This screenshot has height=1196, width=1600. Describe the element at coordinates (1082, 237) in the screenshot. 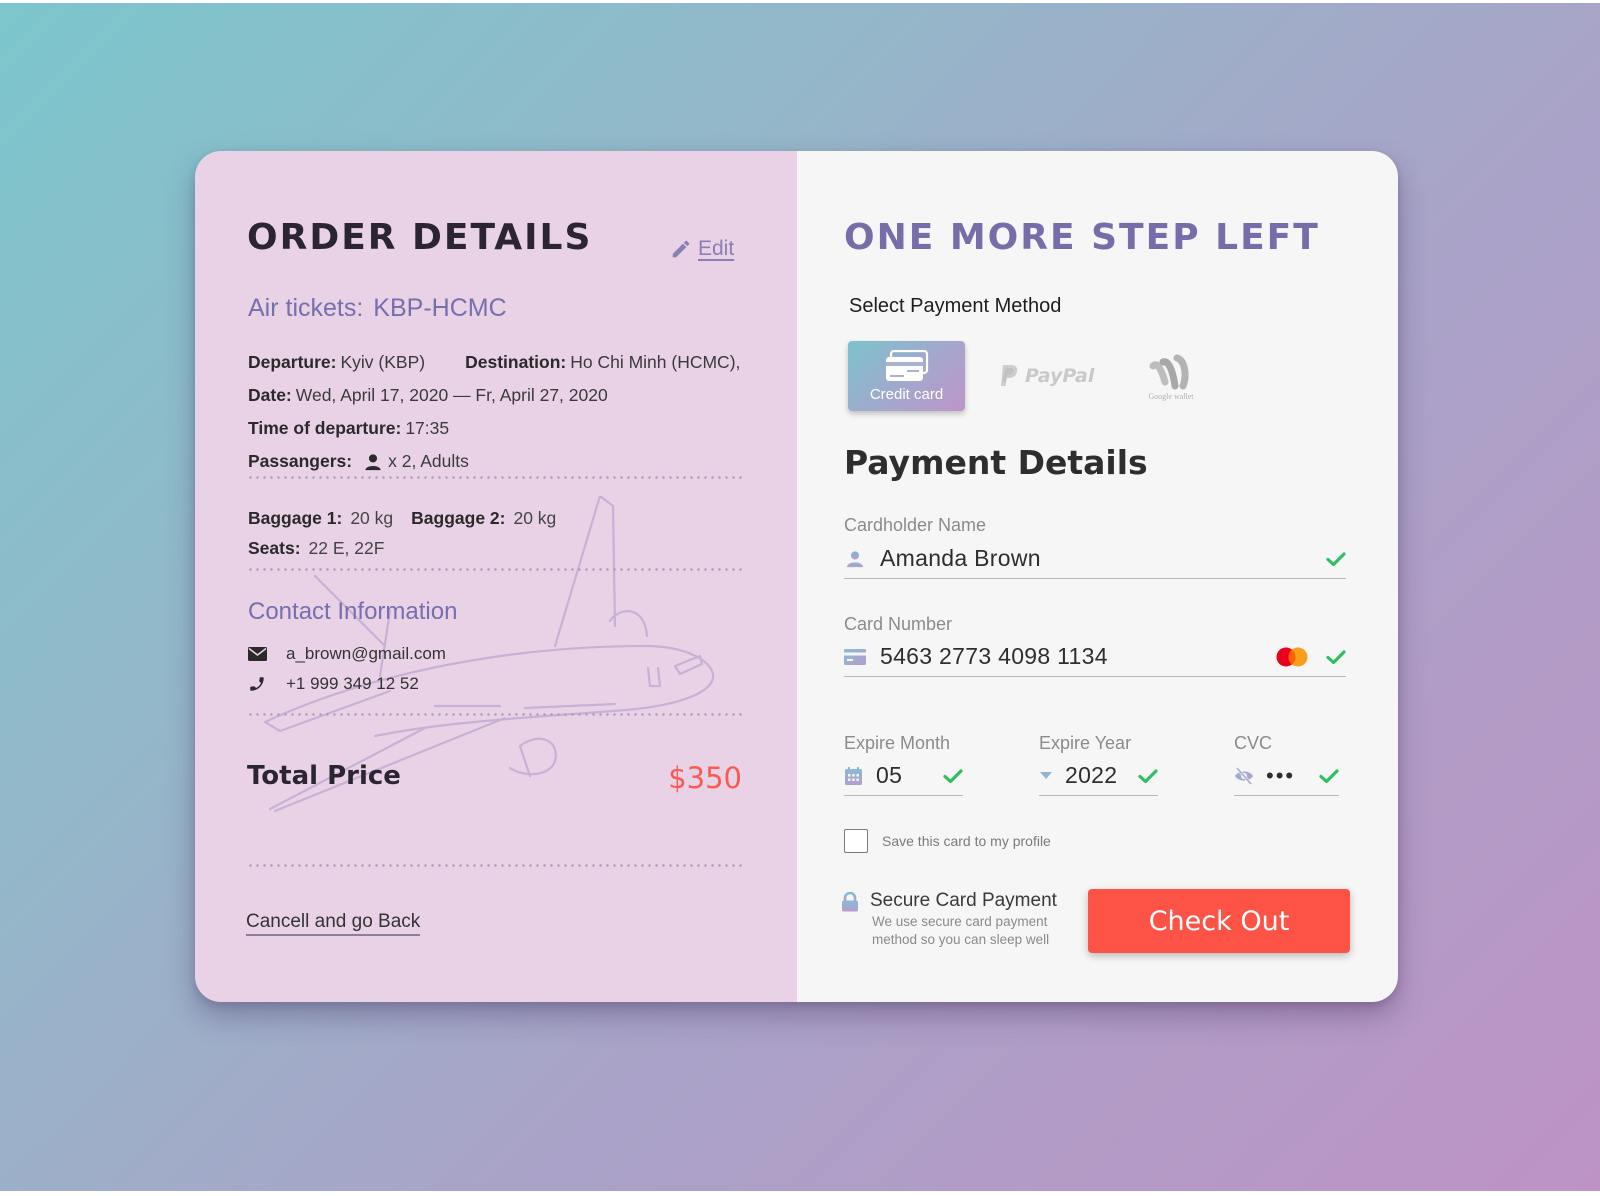

I see `payment-panel-title: ONE MORE STEP LEFT` at that location.